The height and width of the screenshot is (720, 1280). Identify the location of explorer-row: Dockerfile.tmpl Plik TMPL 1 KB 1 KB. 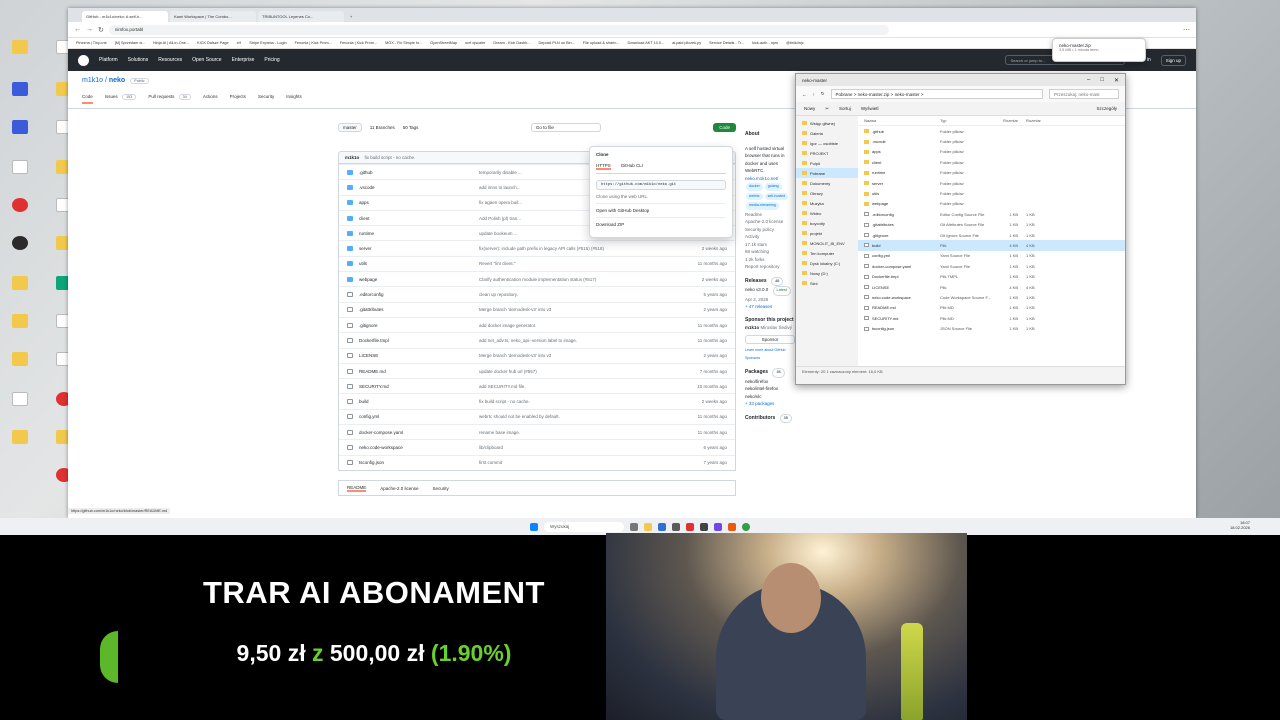
(991, 276).